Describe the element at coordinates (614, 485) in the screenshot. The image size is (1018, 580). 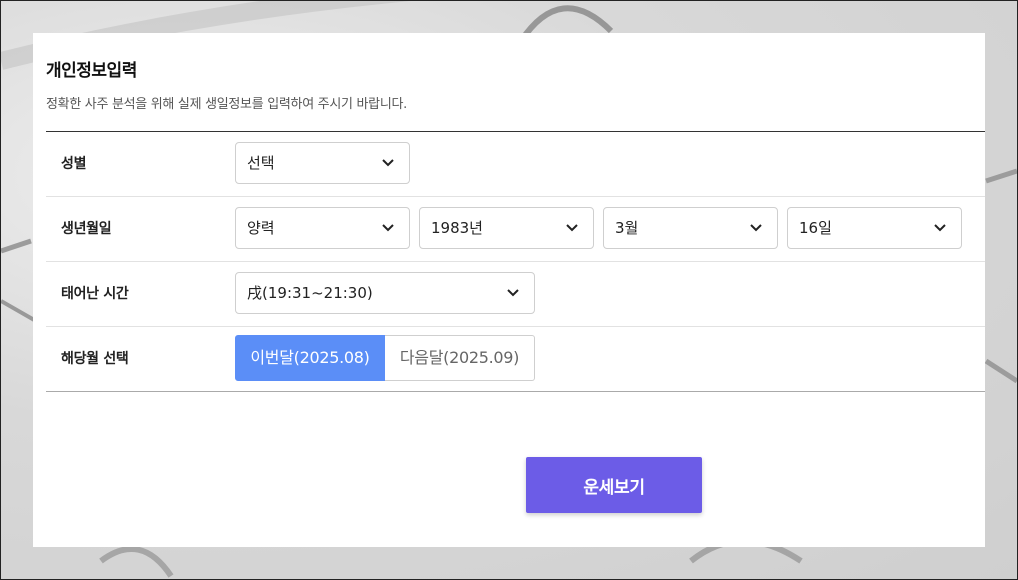
I see `view-fortune-button: 운세보기` at that location.